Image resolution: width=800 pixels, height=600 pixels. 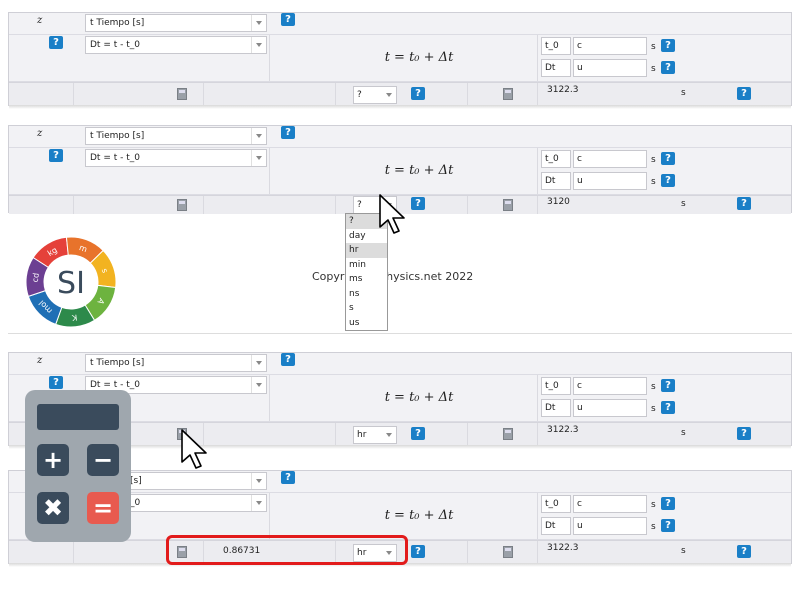 What do you see at coordinates (366, 308) in the screenshot?
I see `unit-option: s` at bounding box center [366, 308].